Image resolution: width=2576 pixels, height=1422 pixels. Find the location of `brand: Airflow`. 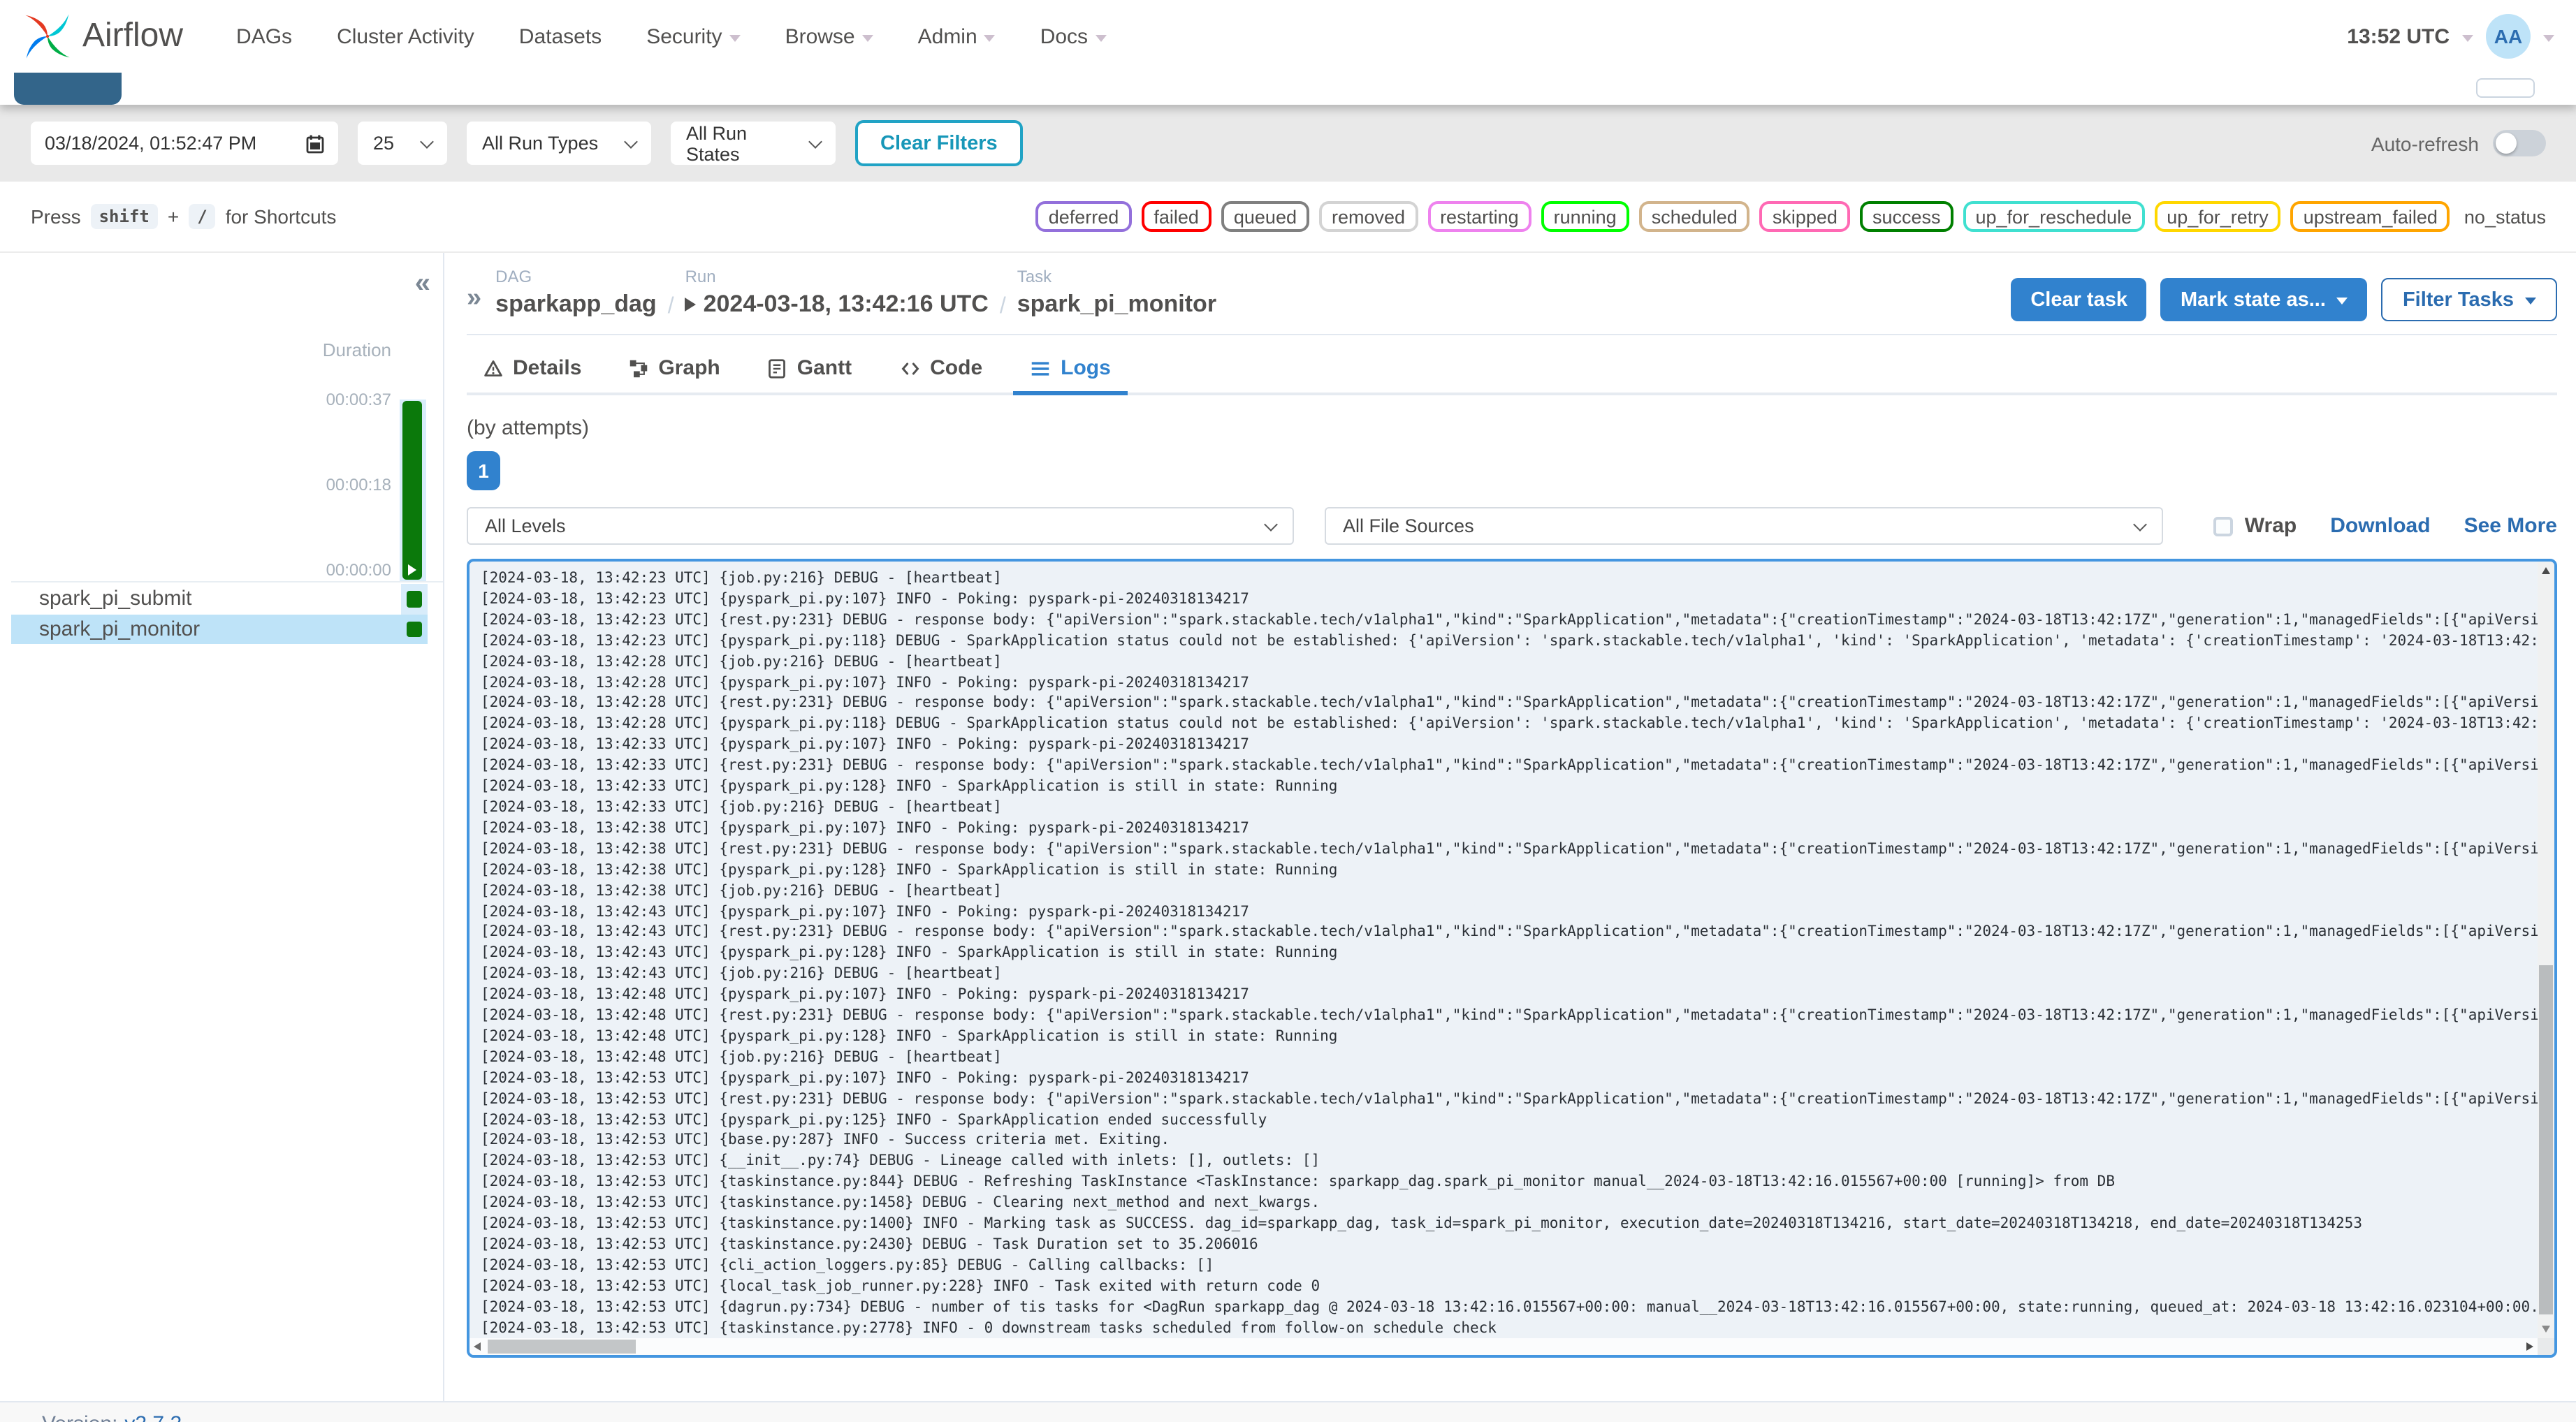

brand: Airflow is located at coordinates (103, 36).